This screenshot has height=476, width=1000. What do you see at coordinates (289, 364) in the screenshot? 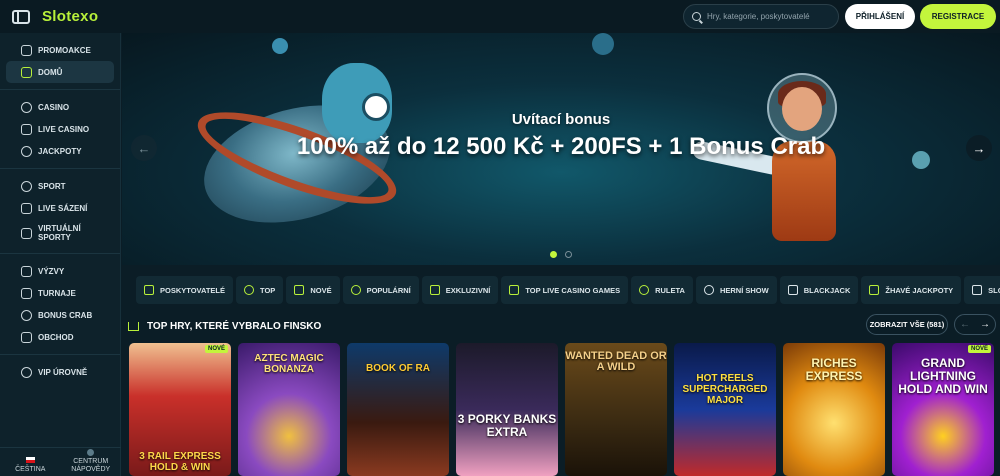
I see `game-title: AZTEC MAGIC BONANZA` at bounding box center [289, 364].